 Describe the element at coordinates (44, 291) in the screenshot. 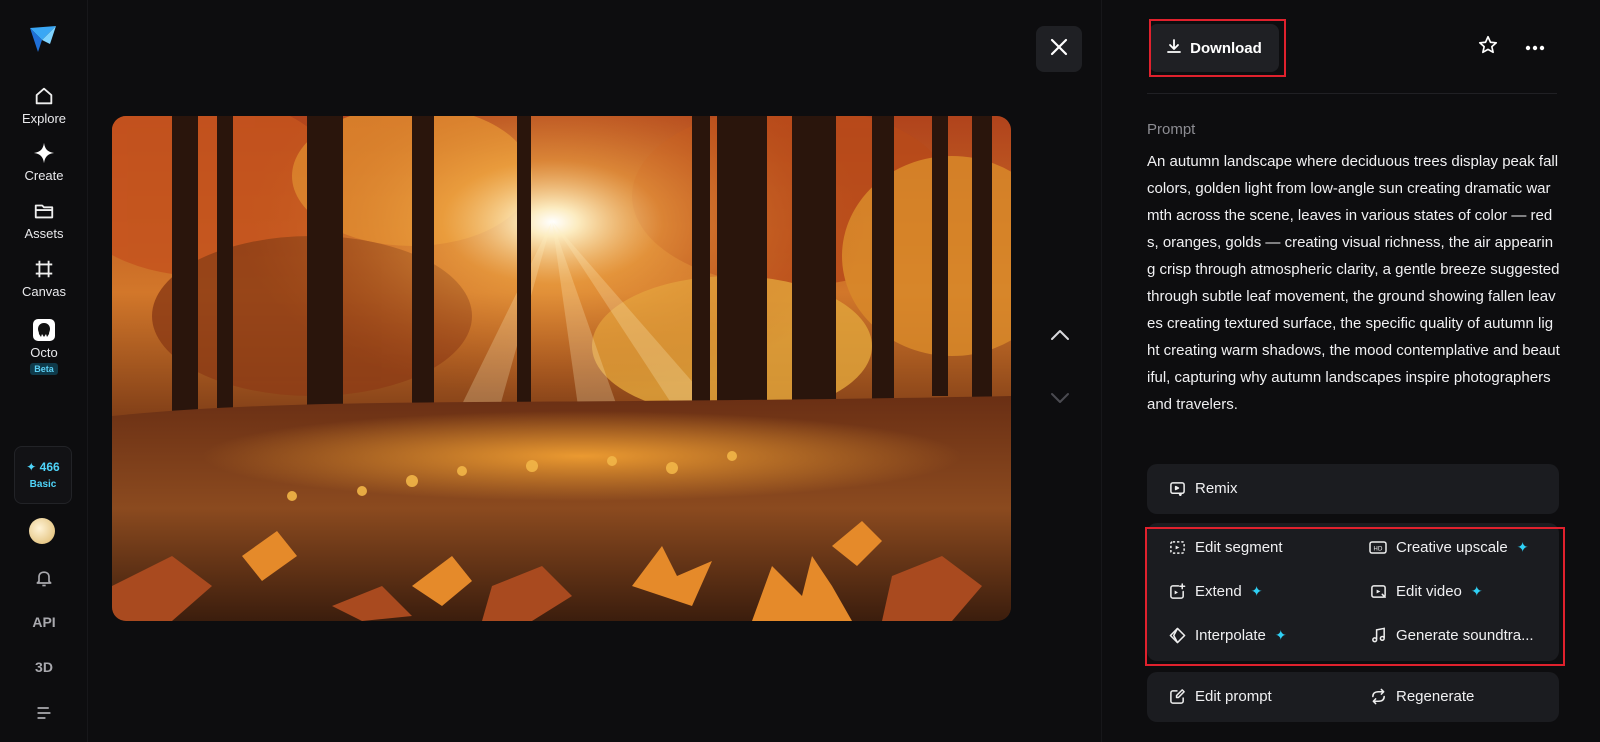

I see `sidebar-item-label: Canvas` at that location.